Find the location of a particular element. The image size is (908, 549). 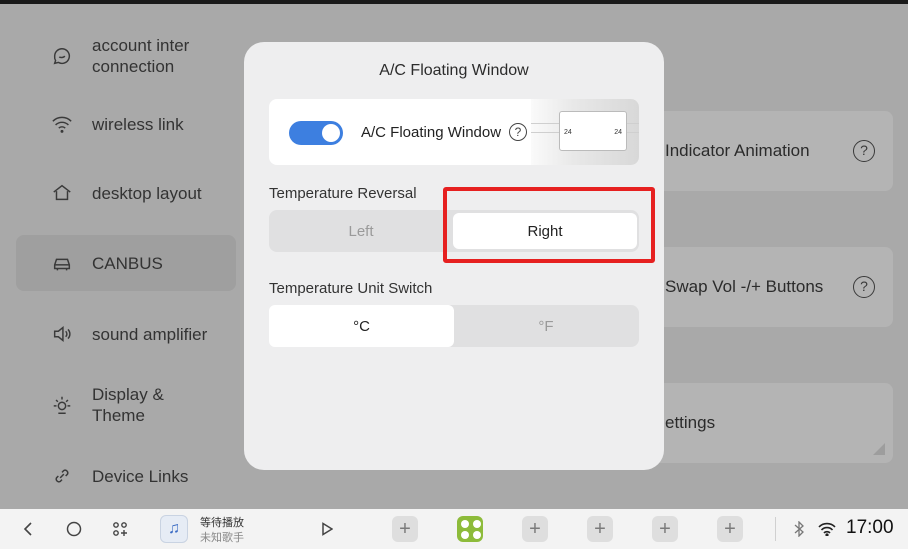

add-shortcut-button-2: + is located at coordinates (535, 529).